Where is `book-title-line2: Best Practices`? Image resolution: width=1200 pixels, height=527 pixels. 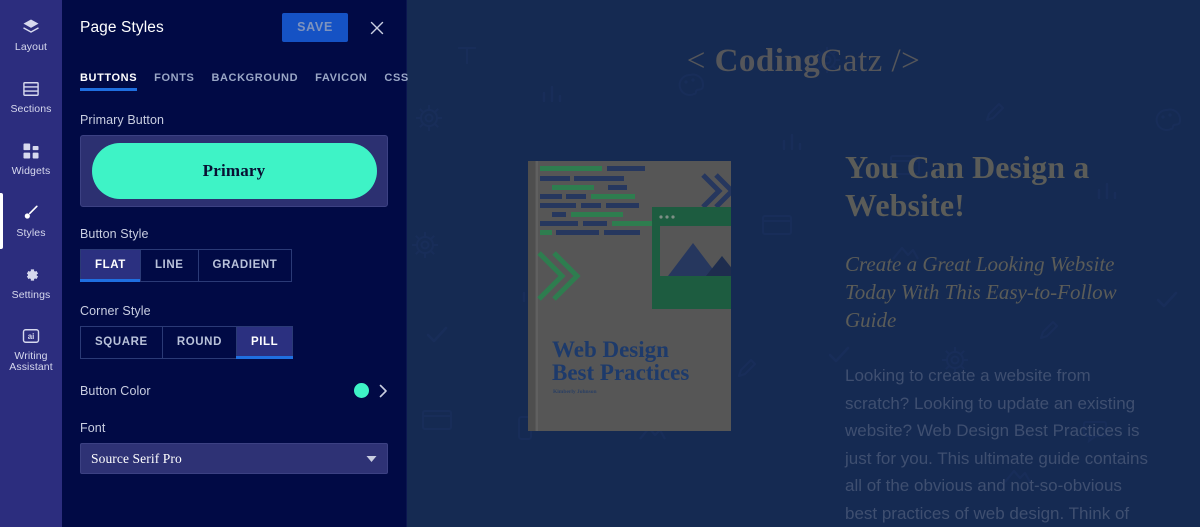
book-title-line2: Best Practices is located at coordinates (620, 372).